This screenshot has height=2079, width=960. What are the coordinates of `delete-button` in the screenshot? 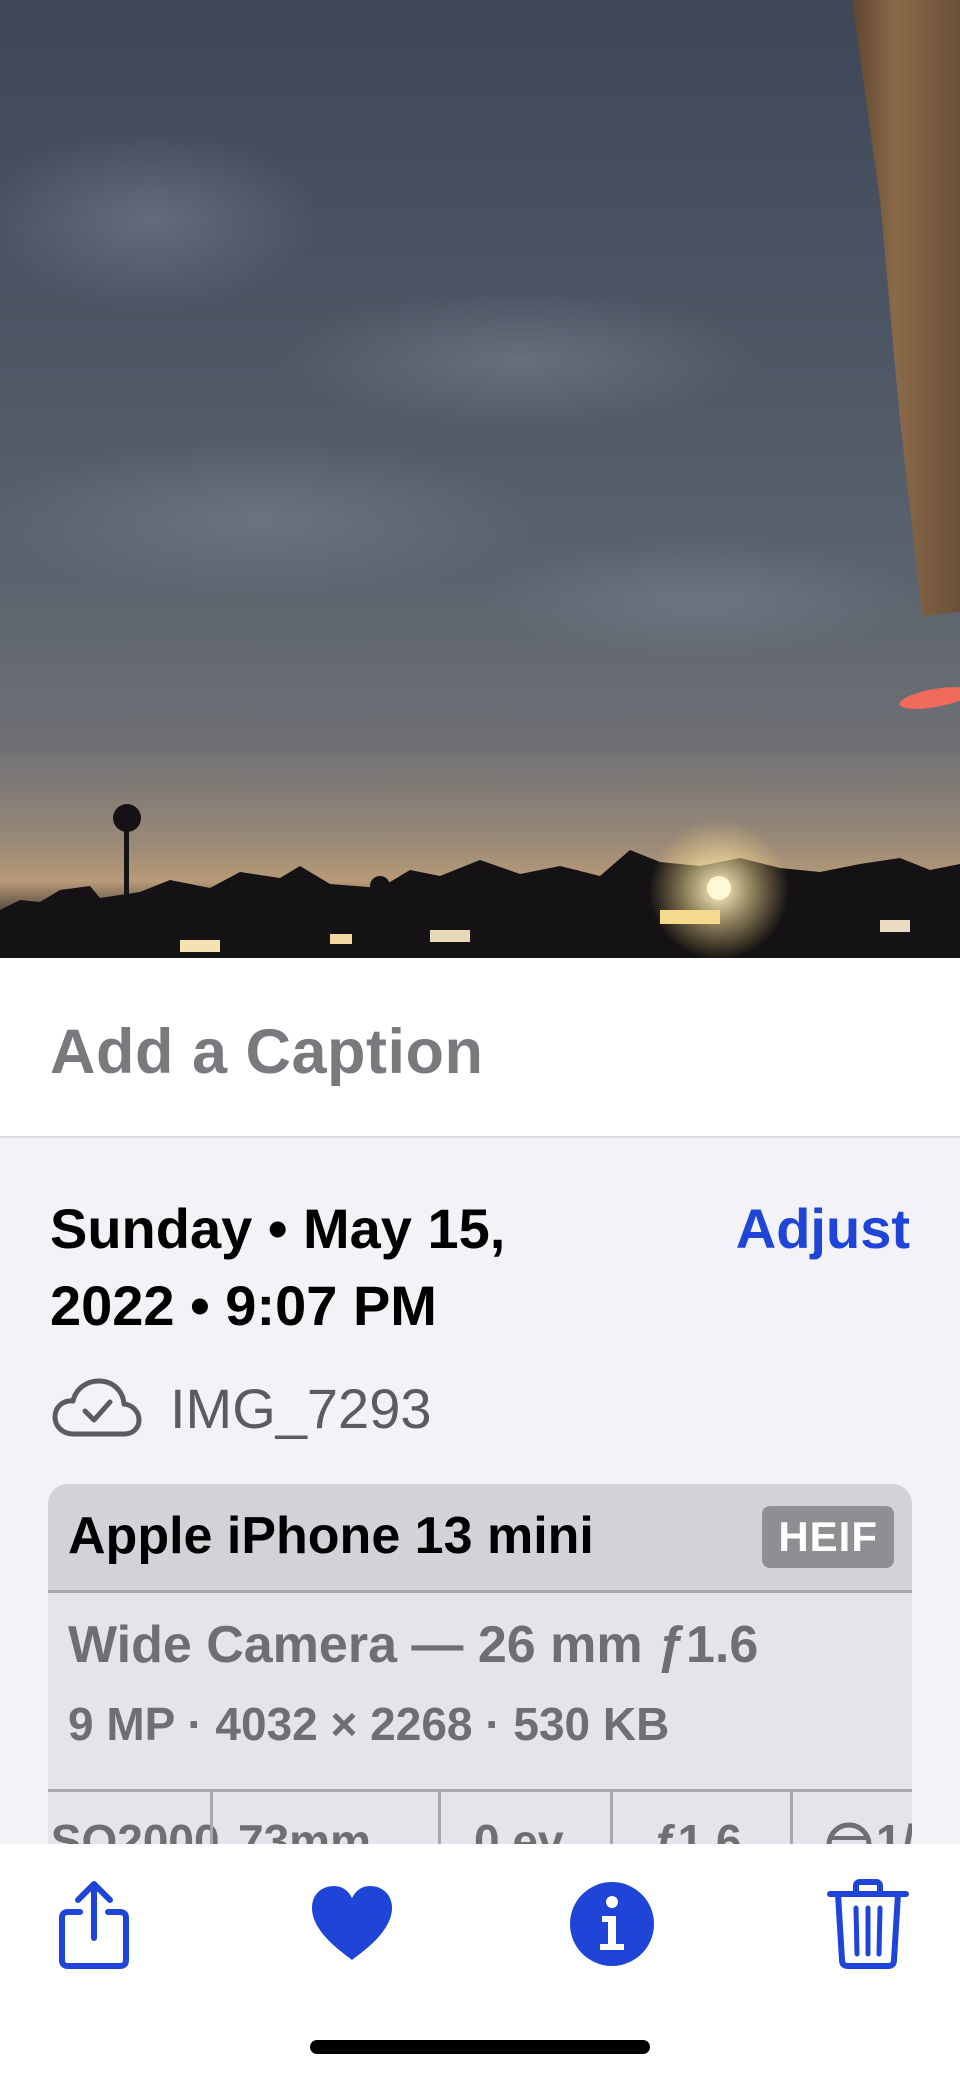 It's located at (868, 1924).